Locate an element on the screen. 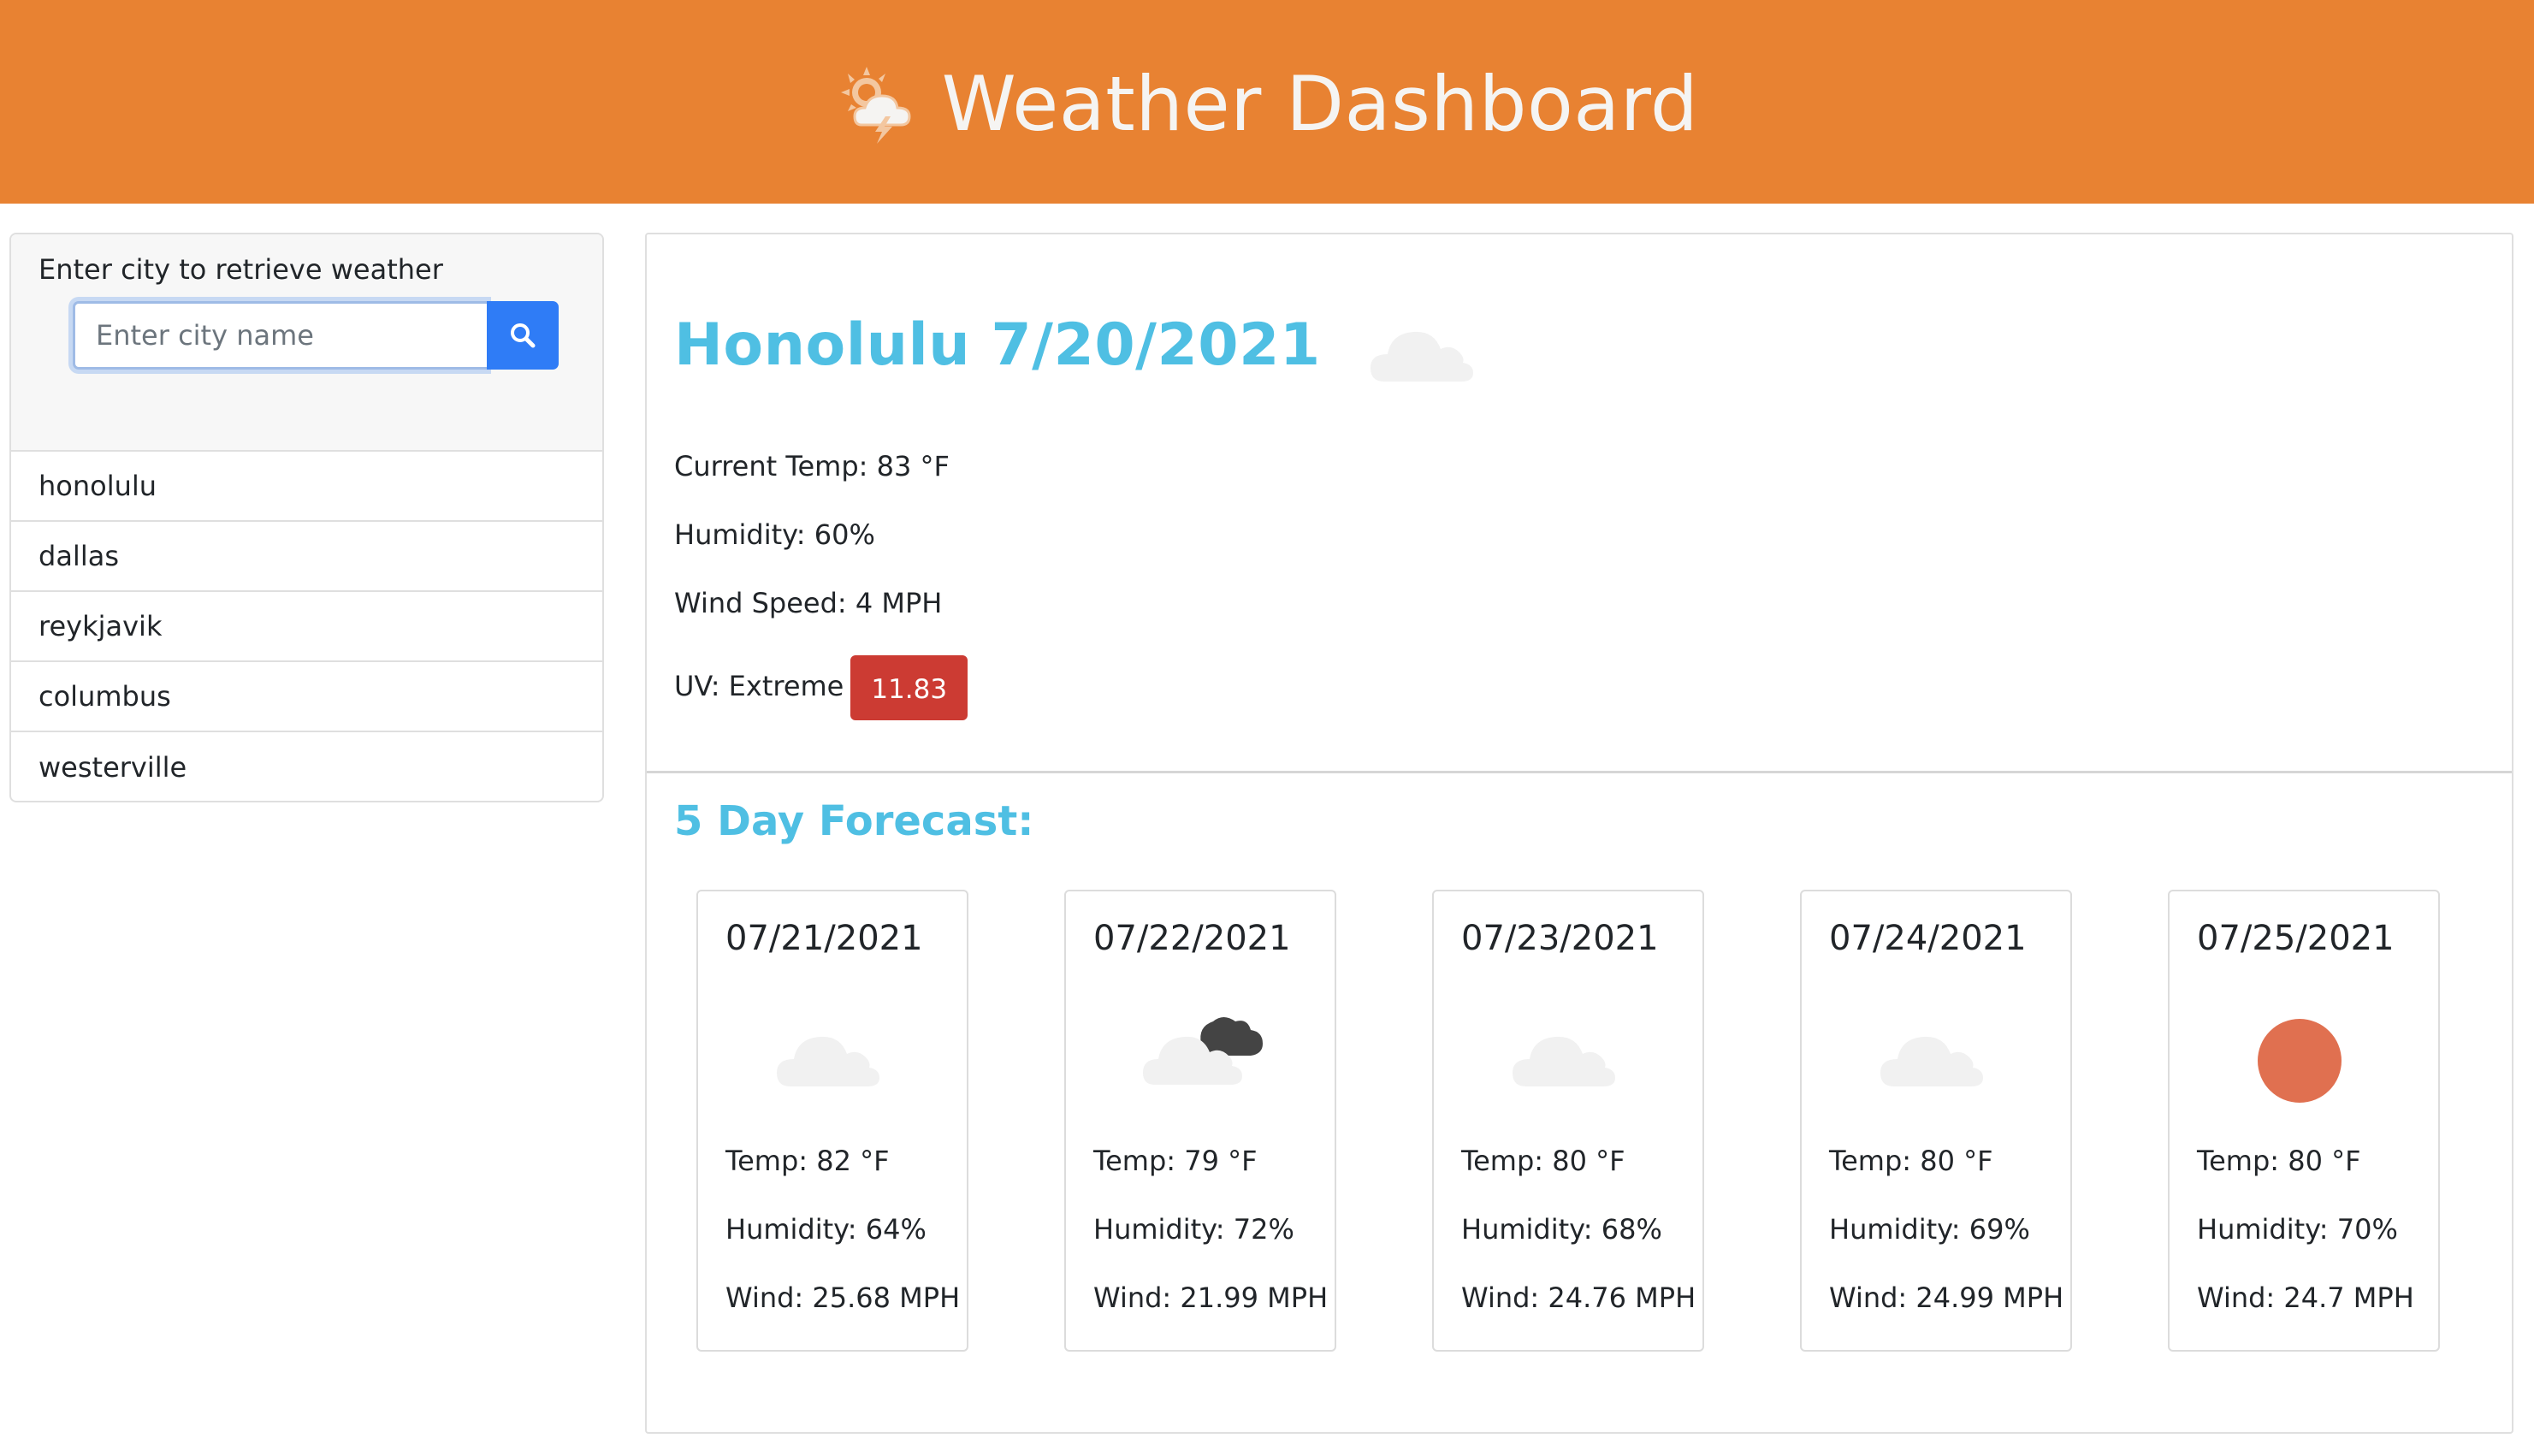 The width and height of the screenshot is (2534, 1456). forecast-wind: Wind: 21.99 MPH is located at coordinates (1211, 1297).